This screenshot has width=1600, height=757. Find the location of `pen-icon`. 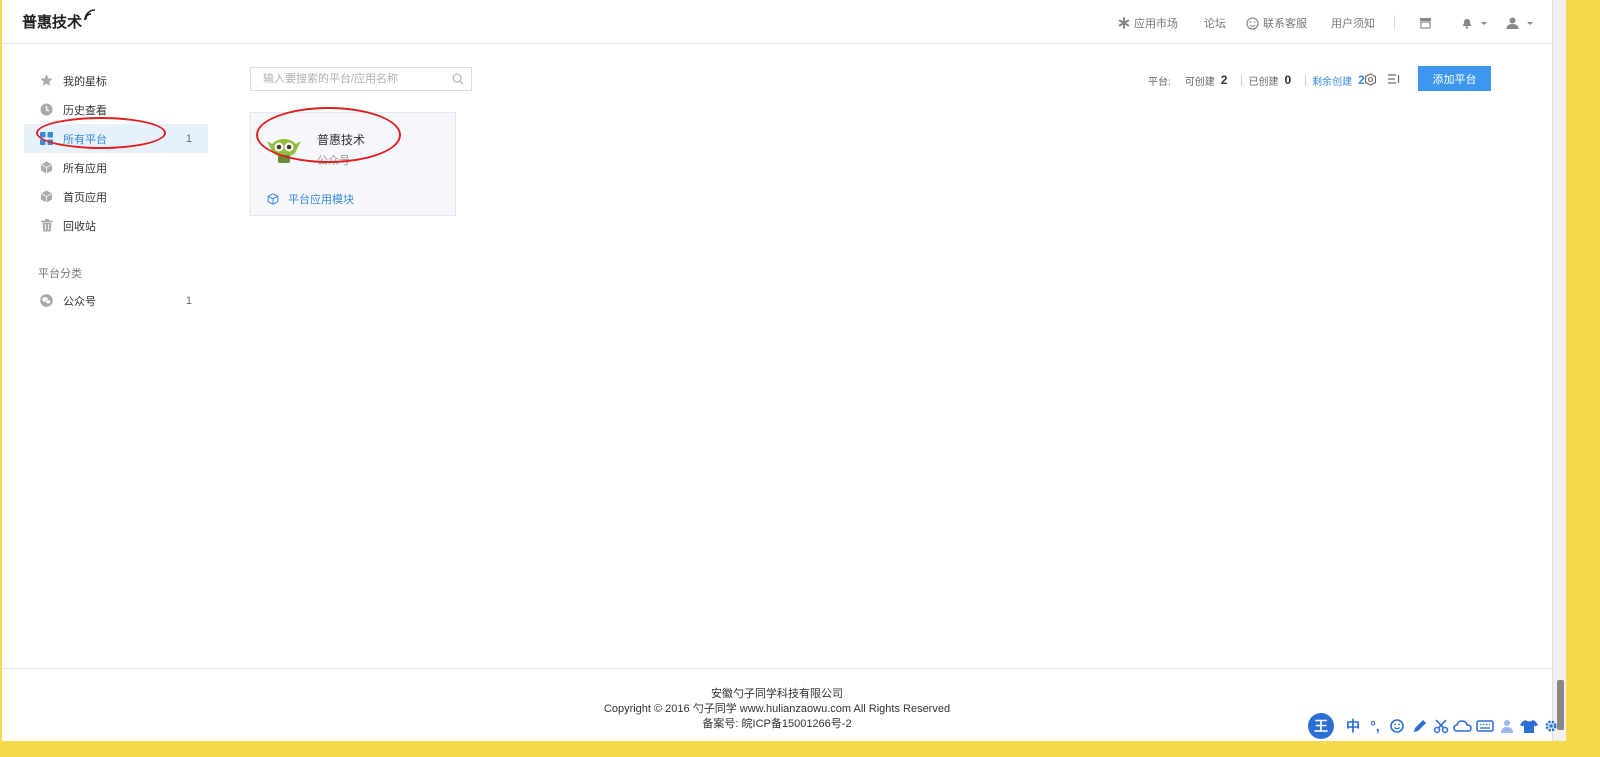

pen-icon is located at coordinates (1419, 726).